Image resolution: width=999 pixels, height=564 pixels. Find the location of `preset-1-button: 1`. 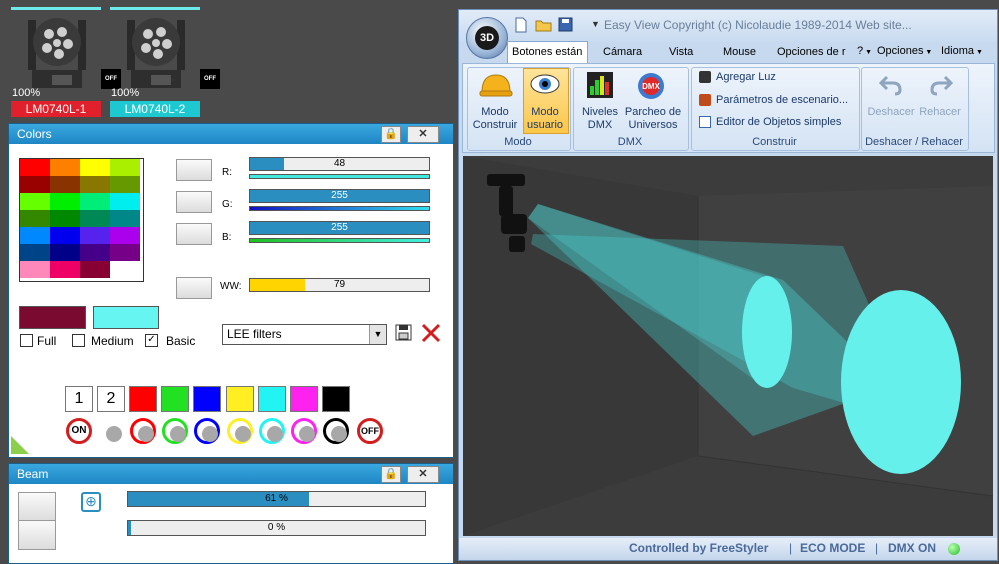

preset-1-button: 1 is located at coordinates (79, 399).